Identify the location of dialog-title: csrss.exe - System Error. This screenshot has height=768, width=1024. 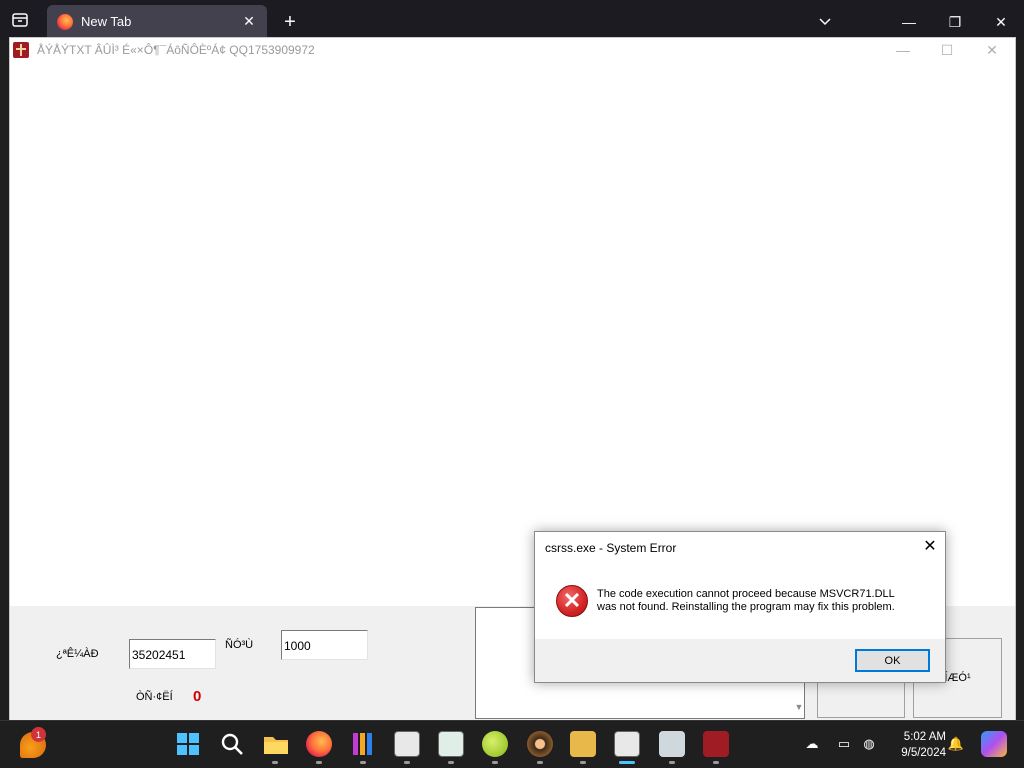
(611, 548).